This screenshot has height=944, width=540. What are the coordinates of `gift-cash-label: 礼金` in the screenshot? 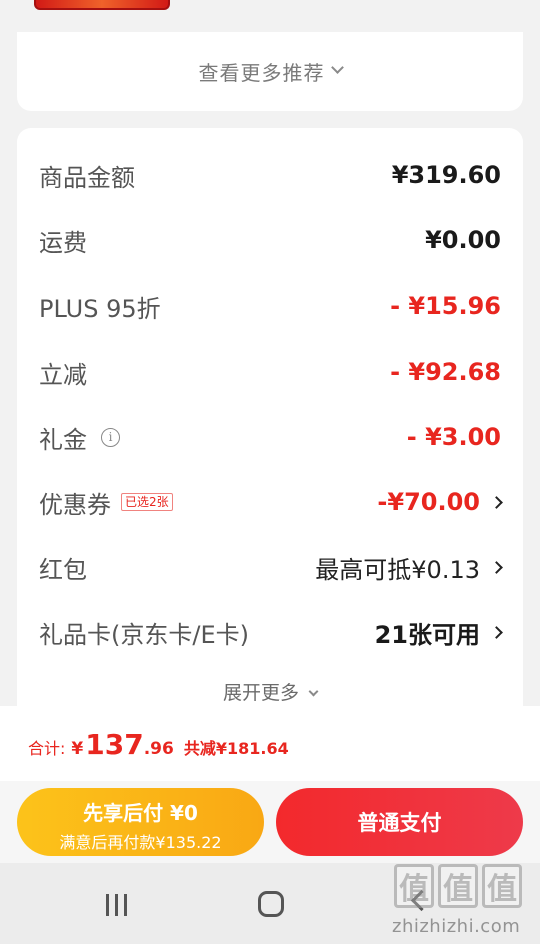 It's located at (63, 439).